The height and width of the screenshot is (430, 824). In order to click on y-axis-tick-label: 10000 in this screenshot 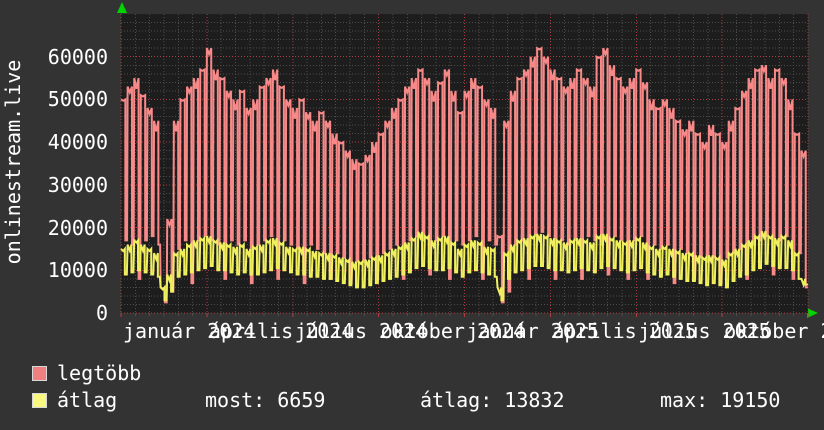, I will do `click(77, 270)`.